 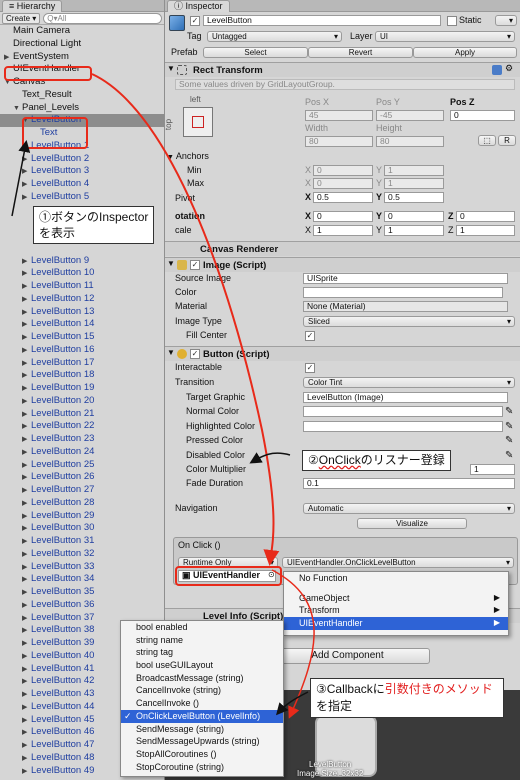 I want to click on annotation-step3-c: ソッド, so click(x=474, y=689).